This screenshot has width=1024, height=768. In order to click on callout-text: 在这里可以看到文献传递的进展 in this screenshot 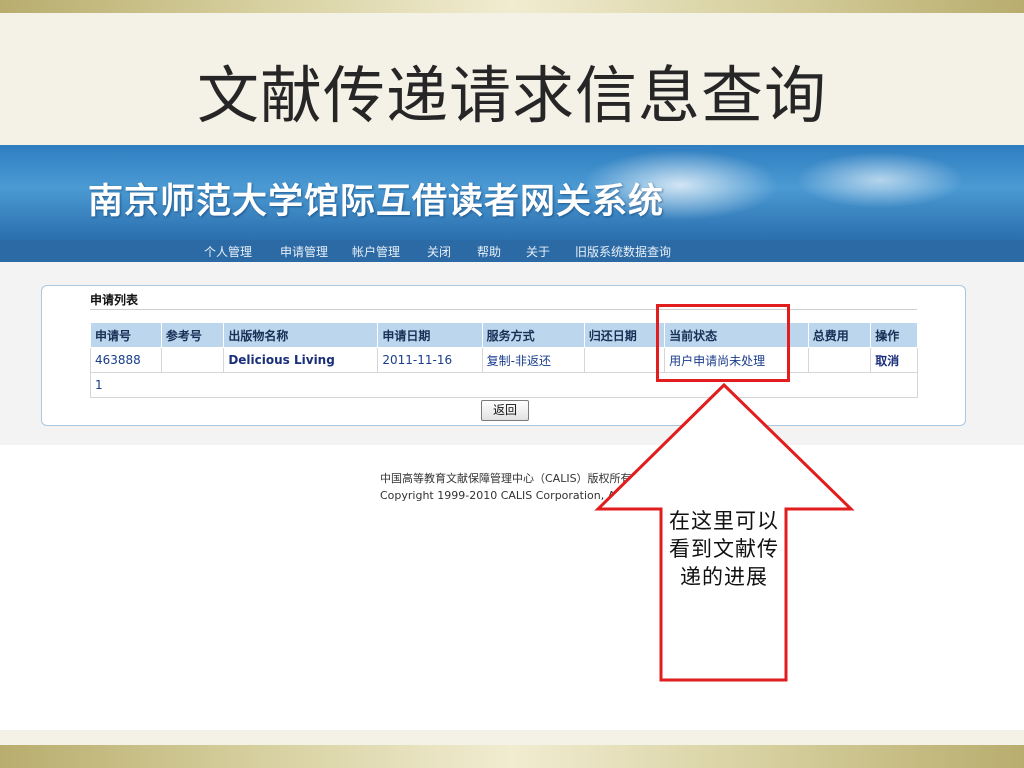, I will do `click(724, 549)`.